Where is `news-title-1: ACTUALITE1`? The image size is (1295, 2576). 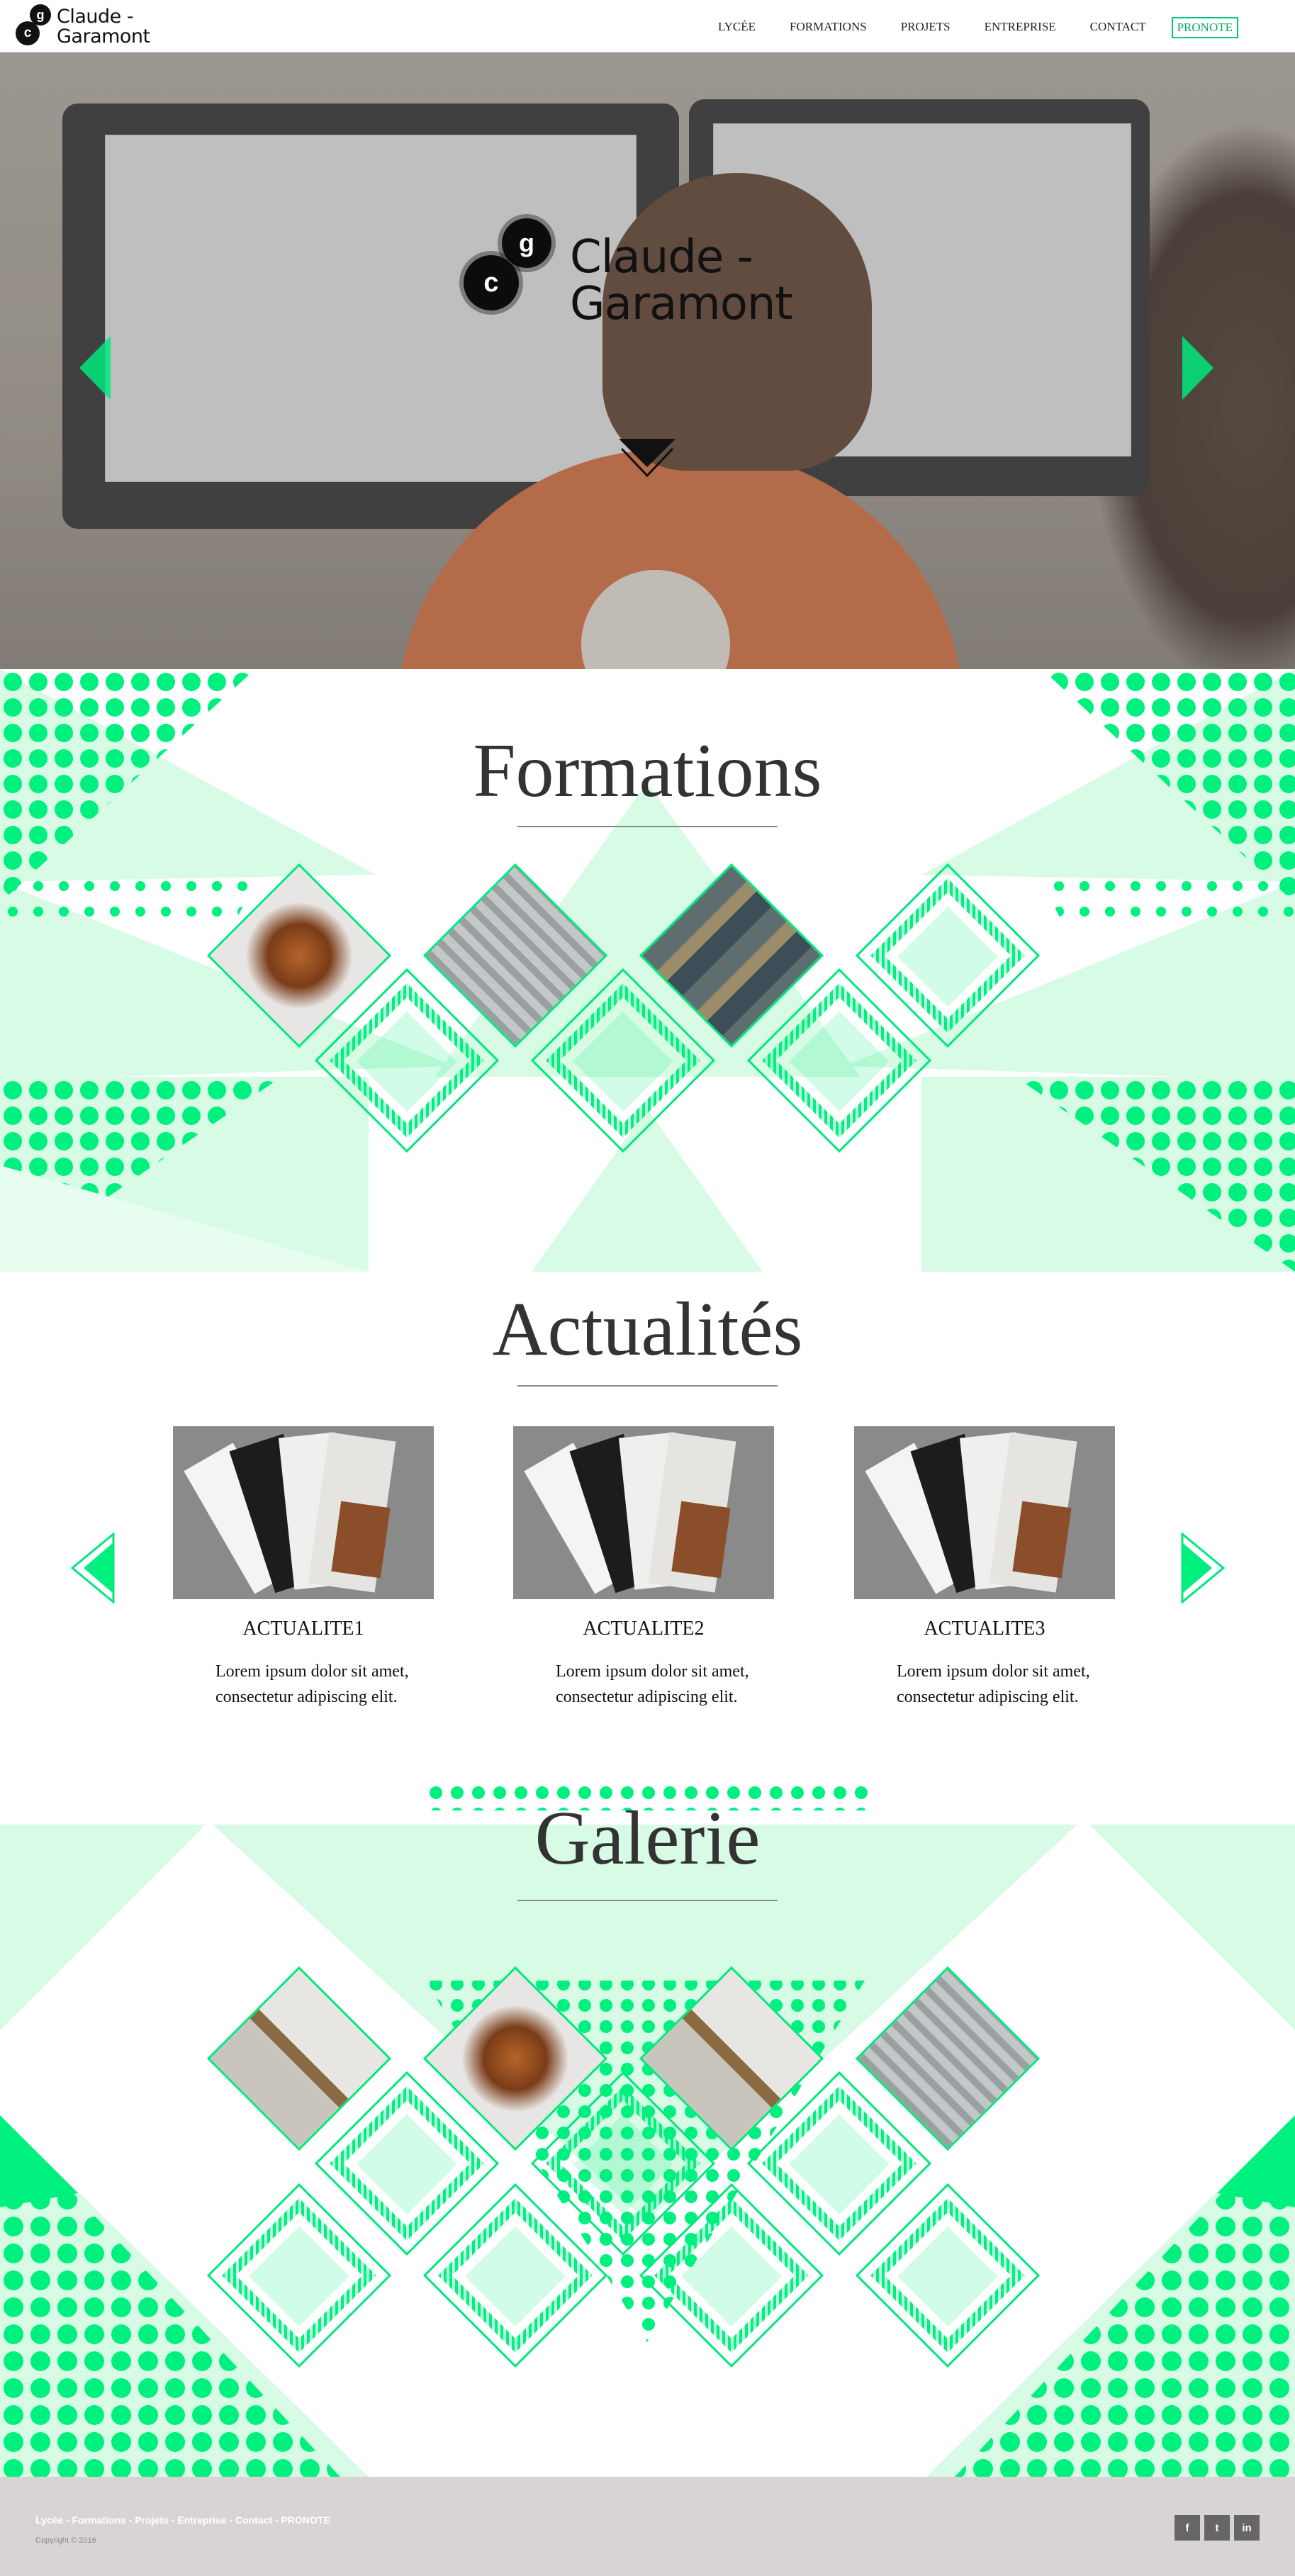 news-title-1: ACTUALITE1 is located at coordinates (303, 1629).